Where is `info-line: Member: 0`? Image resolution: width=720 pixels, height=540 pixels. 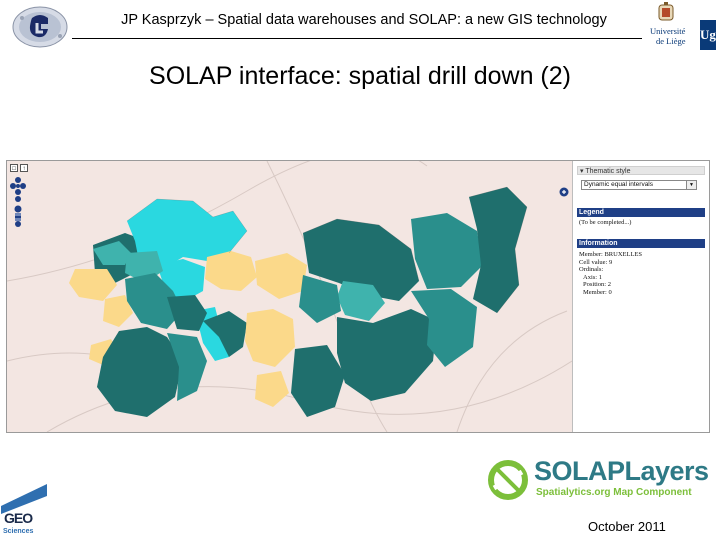 info-line: Member: 0 is located at coordinates (597, 292).